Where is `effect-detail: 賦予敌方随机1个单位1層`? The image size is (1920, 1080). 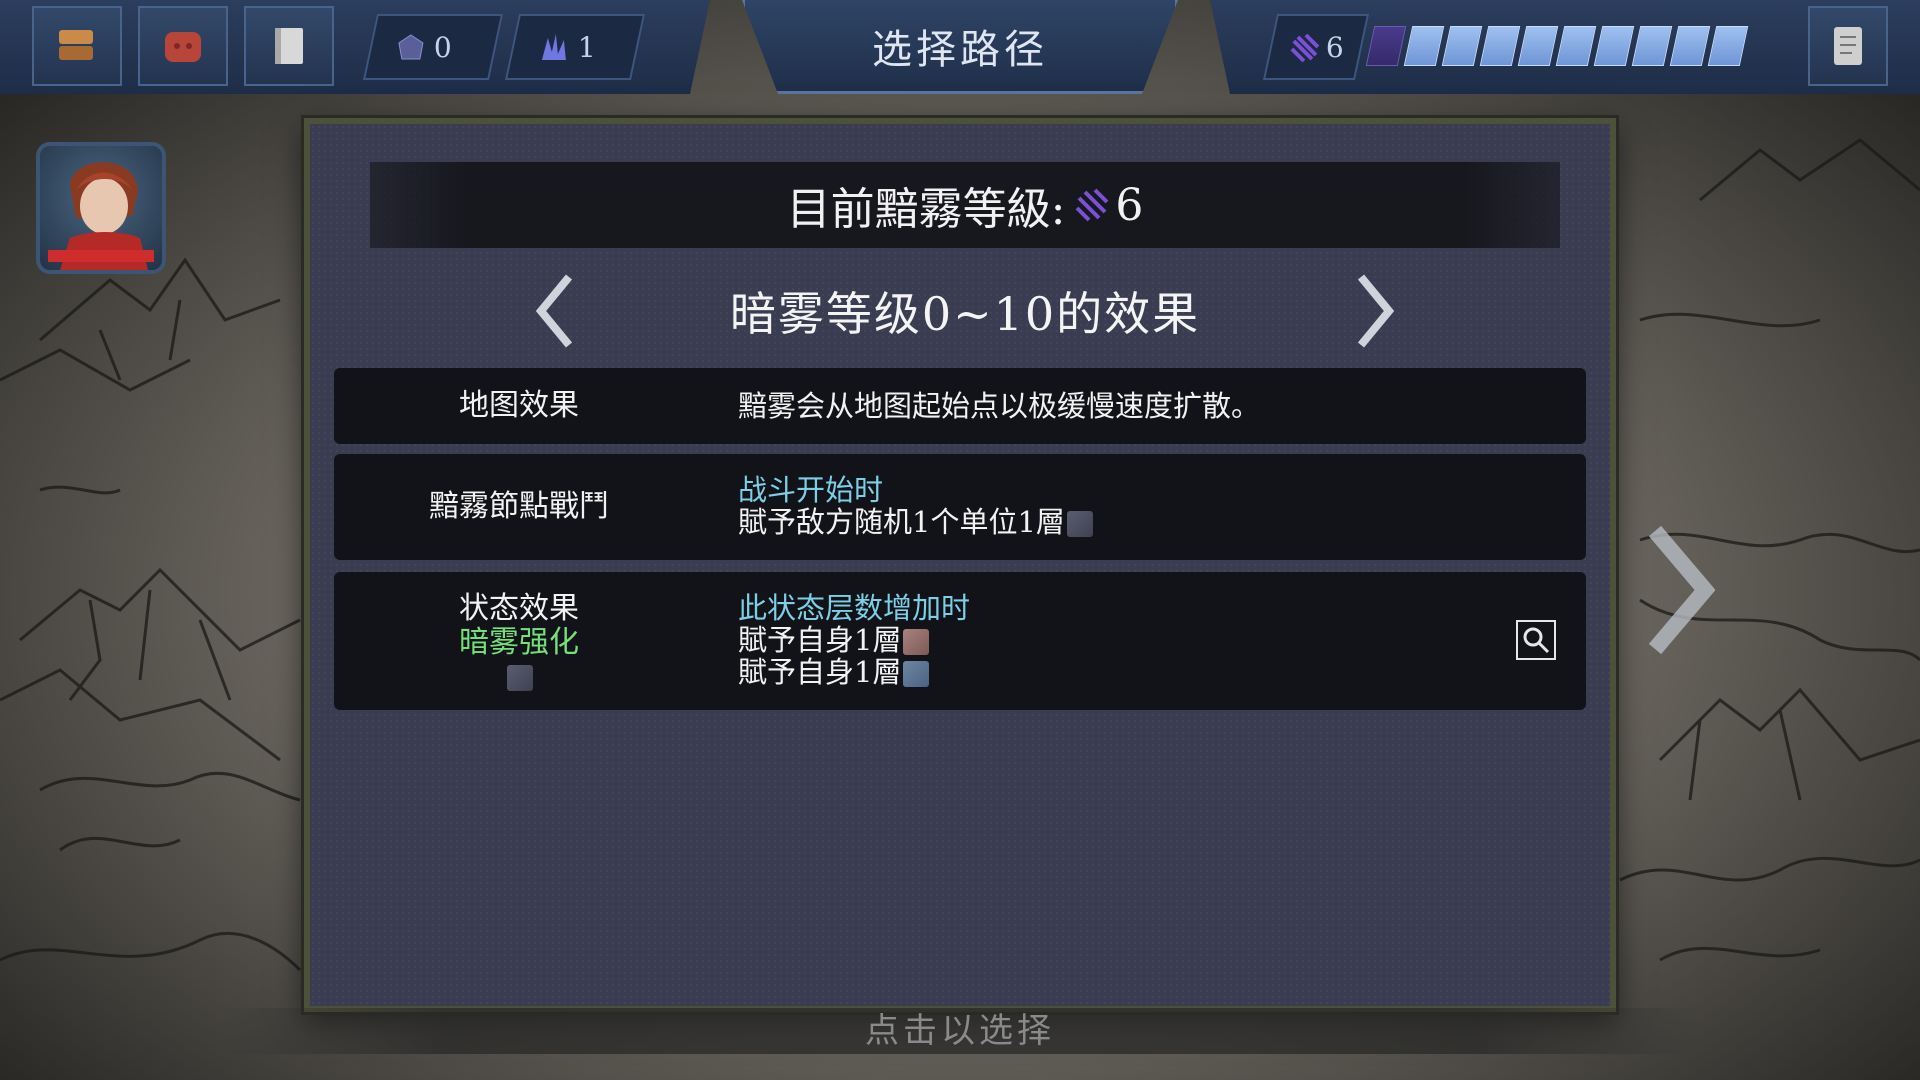 effect-detail: 賦予敌方随机1个单位1層 is located at coordinates (915, 522).